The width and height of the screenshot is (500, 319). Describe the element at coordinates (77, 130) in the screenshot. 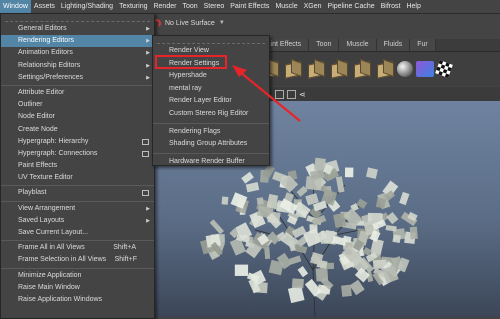

I see `menu-item-create-node: Create Node` at that location.